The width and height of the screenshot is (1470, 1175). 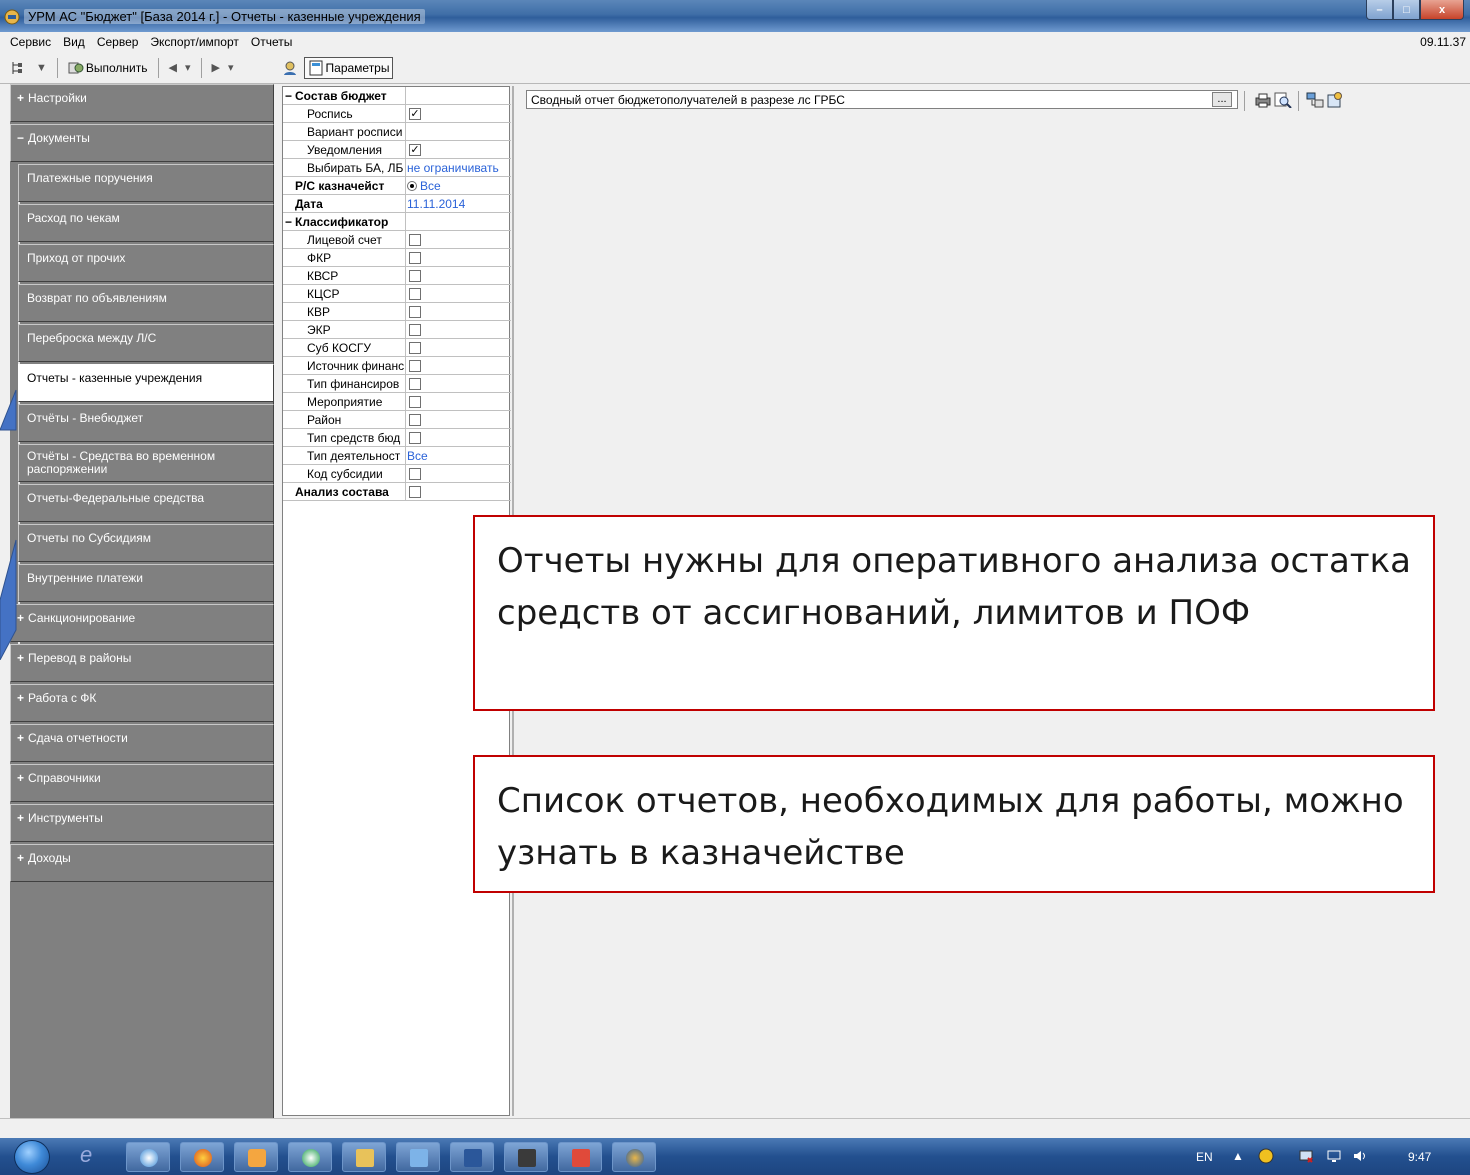 What do you see at coordinates (1334, 1156) in the screenshot?
I see `display-icon` at bounding box center [1334, 1156].